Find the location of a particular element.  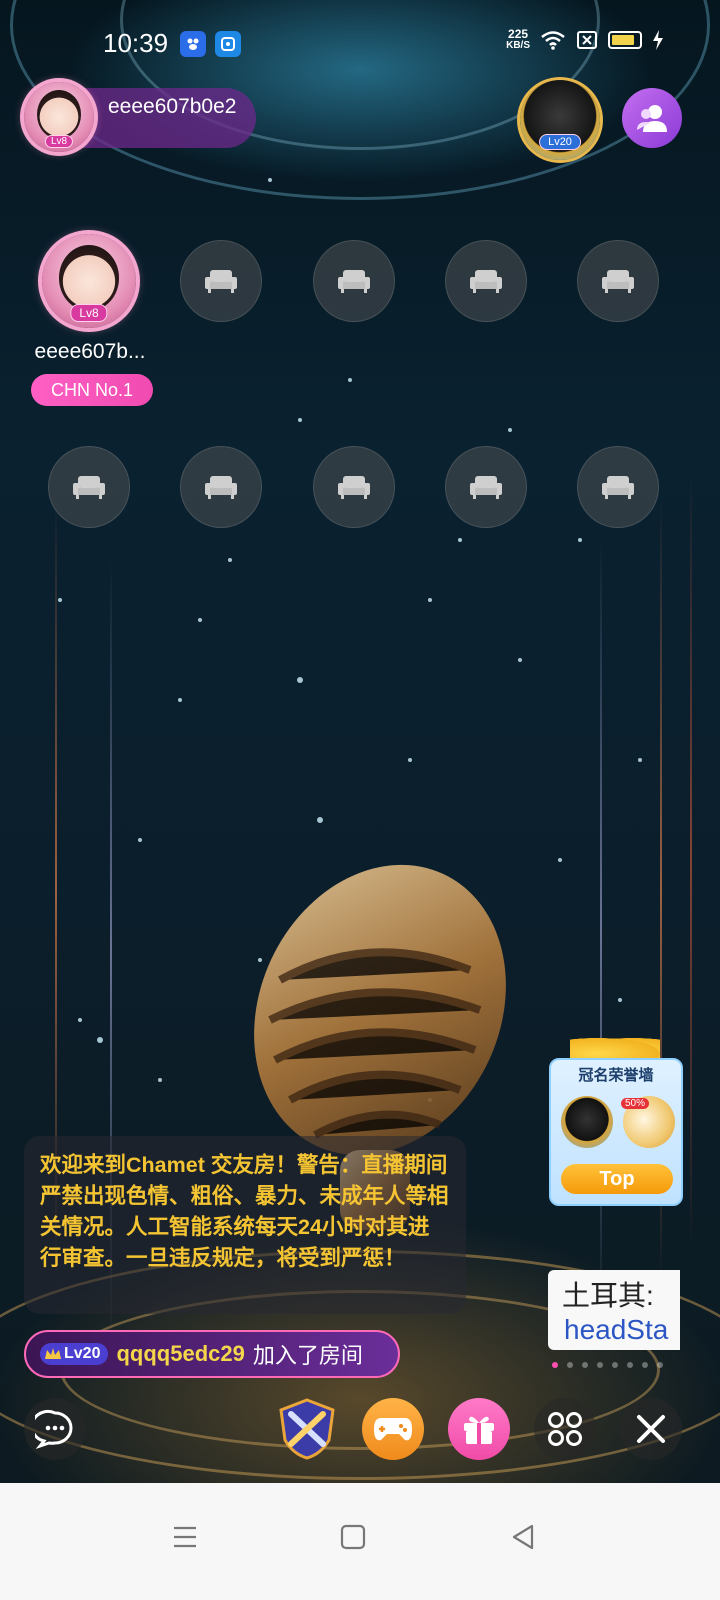

more-apps-button is located at coordinates (565, 1429).